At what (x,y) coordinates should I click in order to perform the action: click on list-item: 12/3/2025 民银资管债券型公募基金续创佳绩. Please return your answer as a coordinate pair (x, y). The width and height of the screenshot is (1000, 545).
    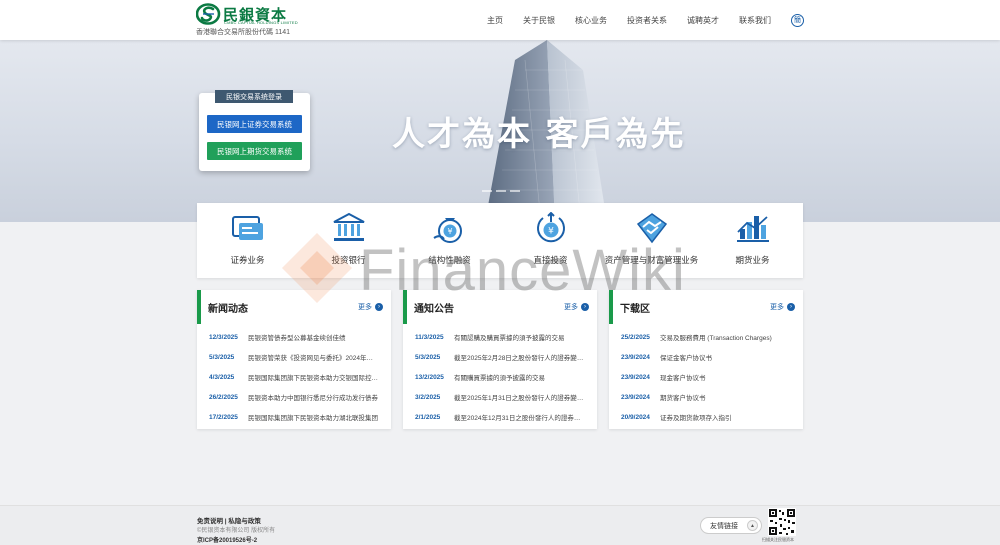
    Looking at the image, I should click on (294, 337).